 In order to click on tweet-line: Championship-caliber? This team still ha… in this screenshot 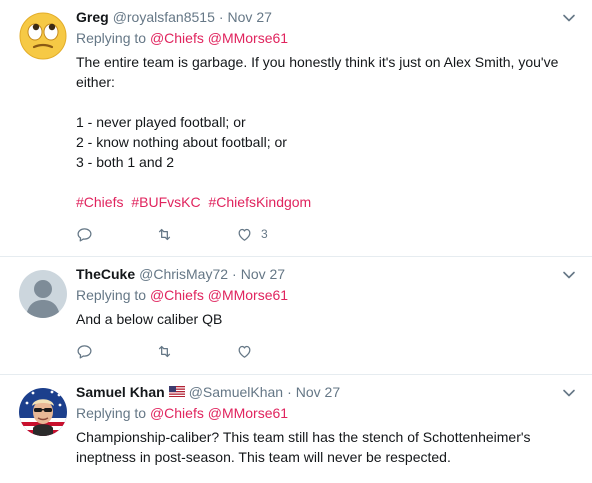, I will do `click(303, 437)`.